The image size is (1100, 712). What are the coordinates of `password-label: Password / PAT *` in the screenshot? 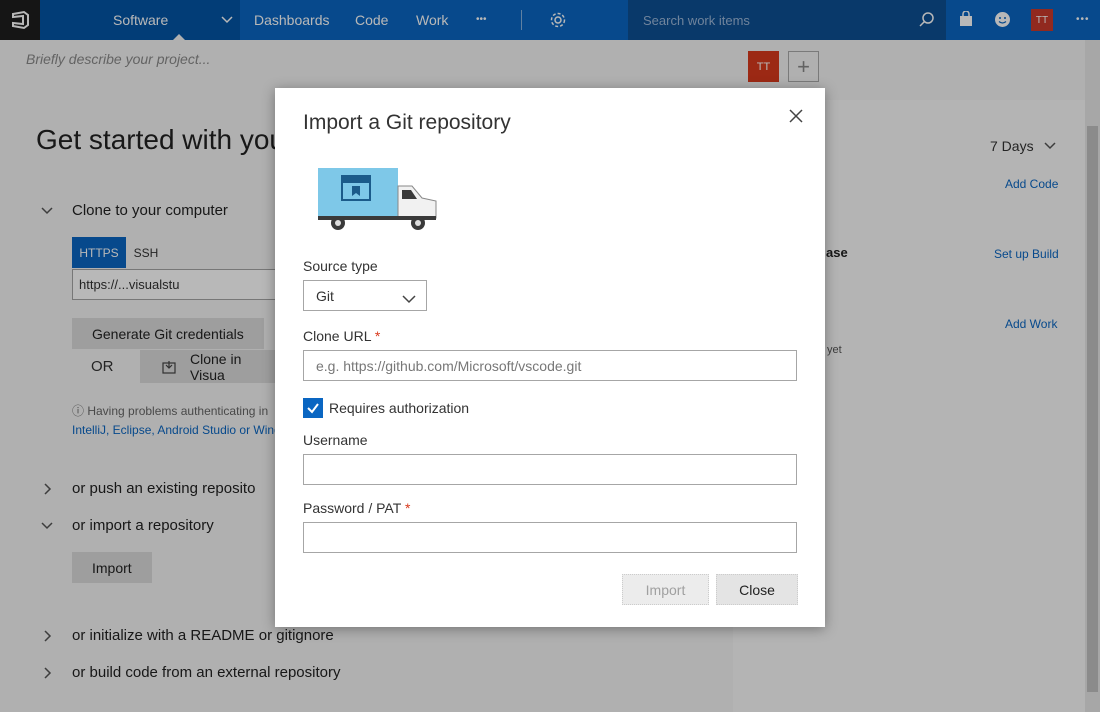 It's located at (356, 508).